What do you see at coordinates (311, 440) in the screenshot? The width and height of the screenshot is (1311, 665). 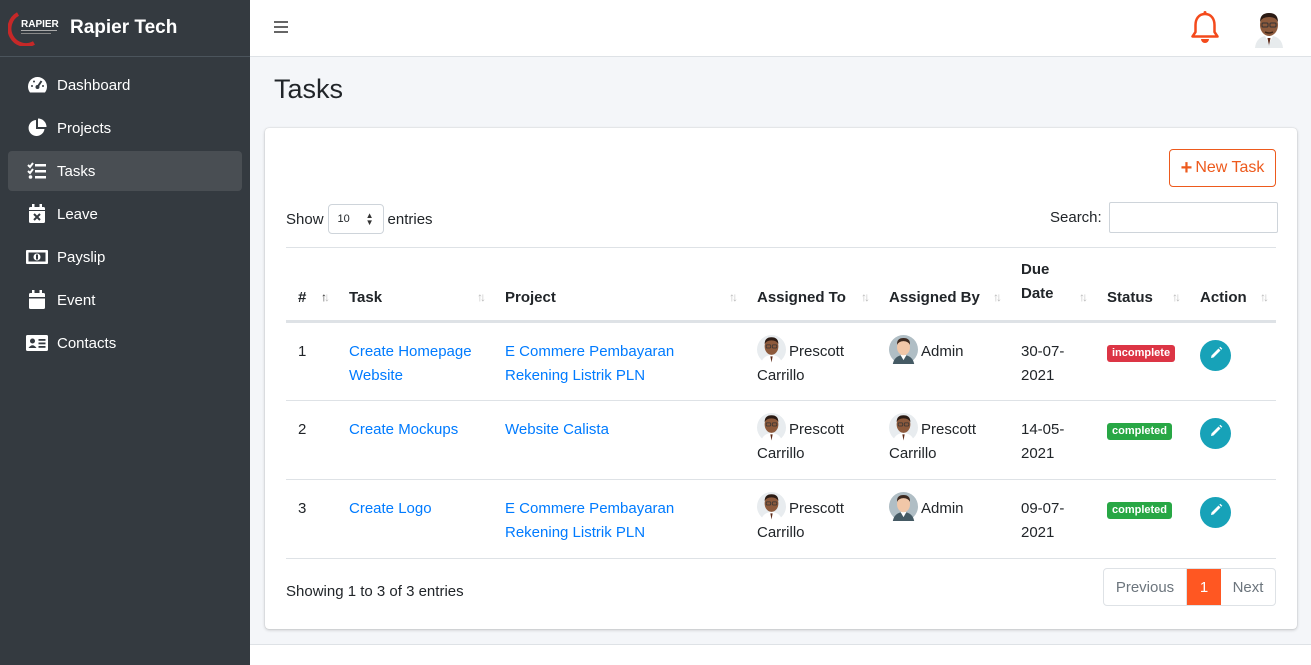 I see `row-number: 2` at bounding box center [311, 440].